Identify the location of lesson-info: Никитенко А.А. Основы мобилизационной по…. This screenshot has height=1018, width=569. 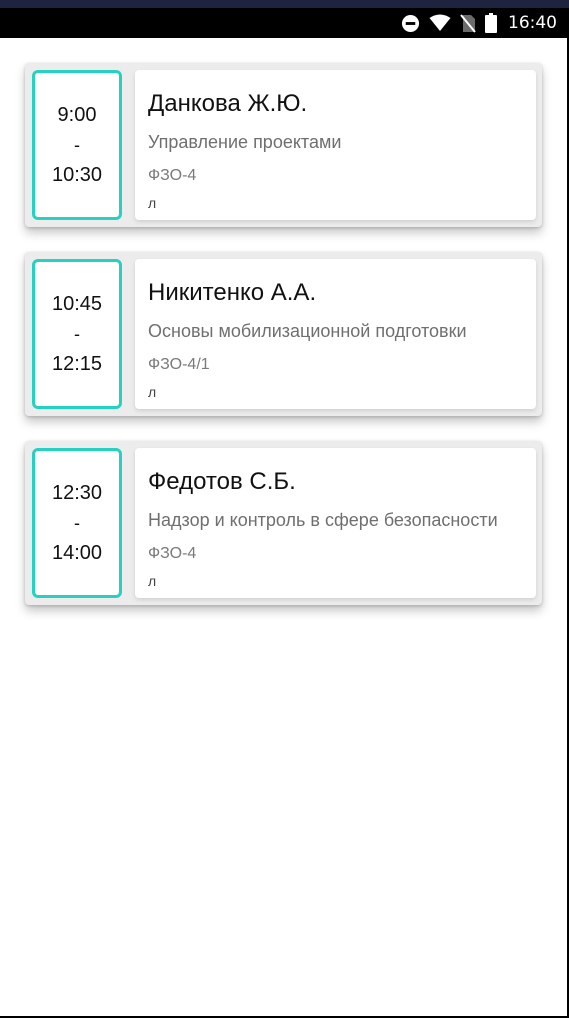
(335, 334).